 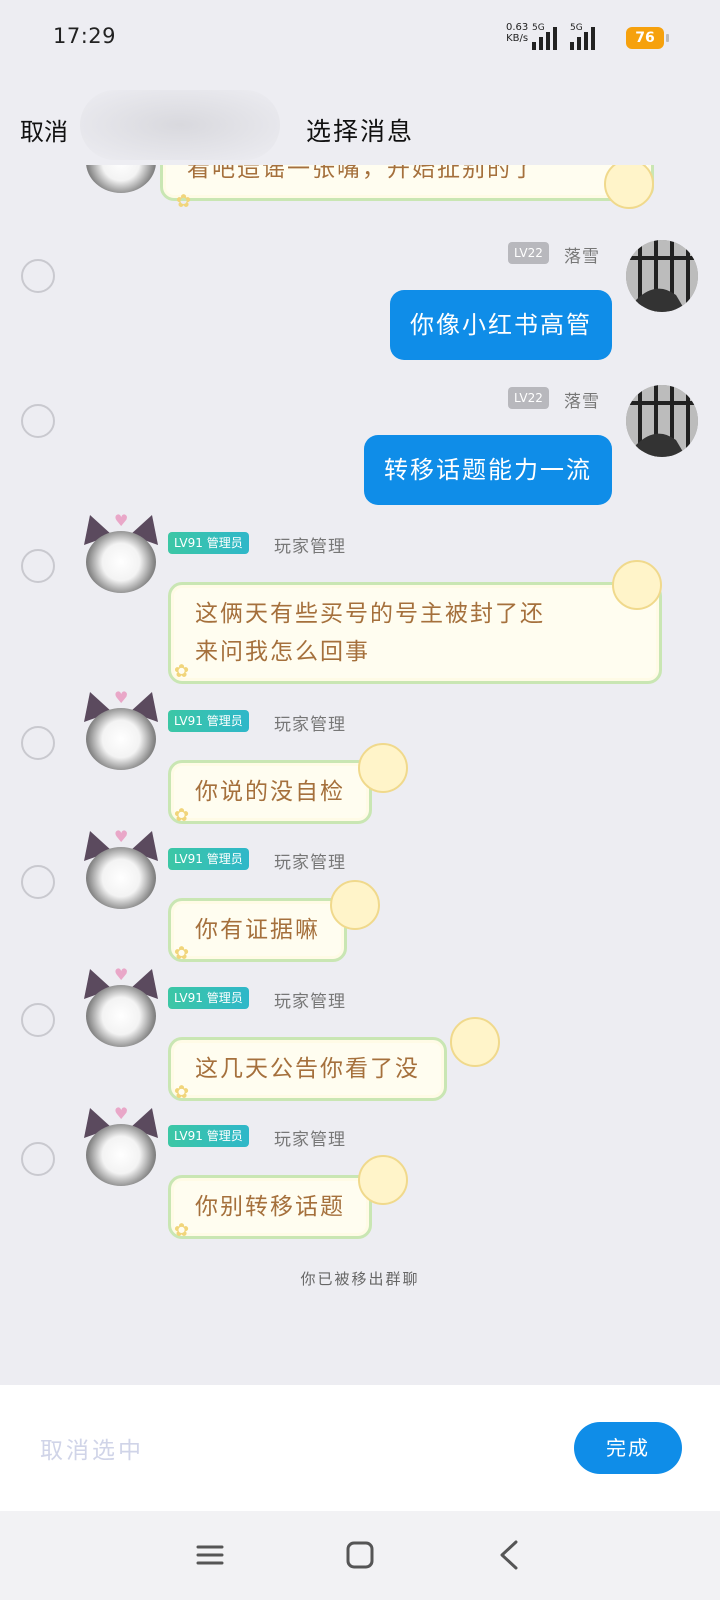 What do you see at coordinates (585, 36) in the screenshot?
I see `signal-icon-sim2: 5G` at bounding box center [585, 36].